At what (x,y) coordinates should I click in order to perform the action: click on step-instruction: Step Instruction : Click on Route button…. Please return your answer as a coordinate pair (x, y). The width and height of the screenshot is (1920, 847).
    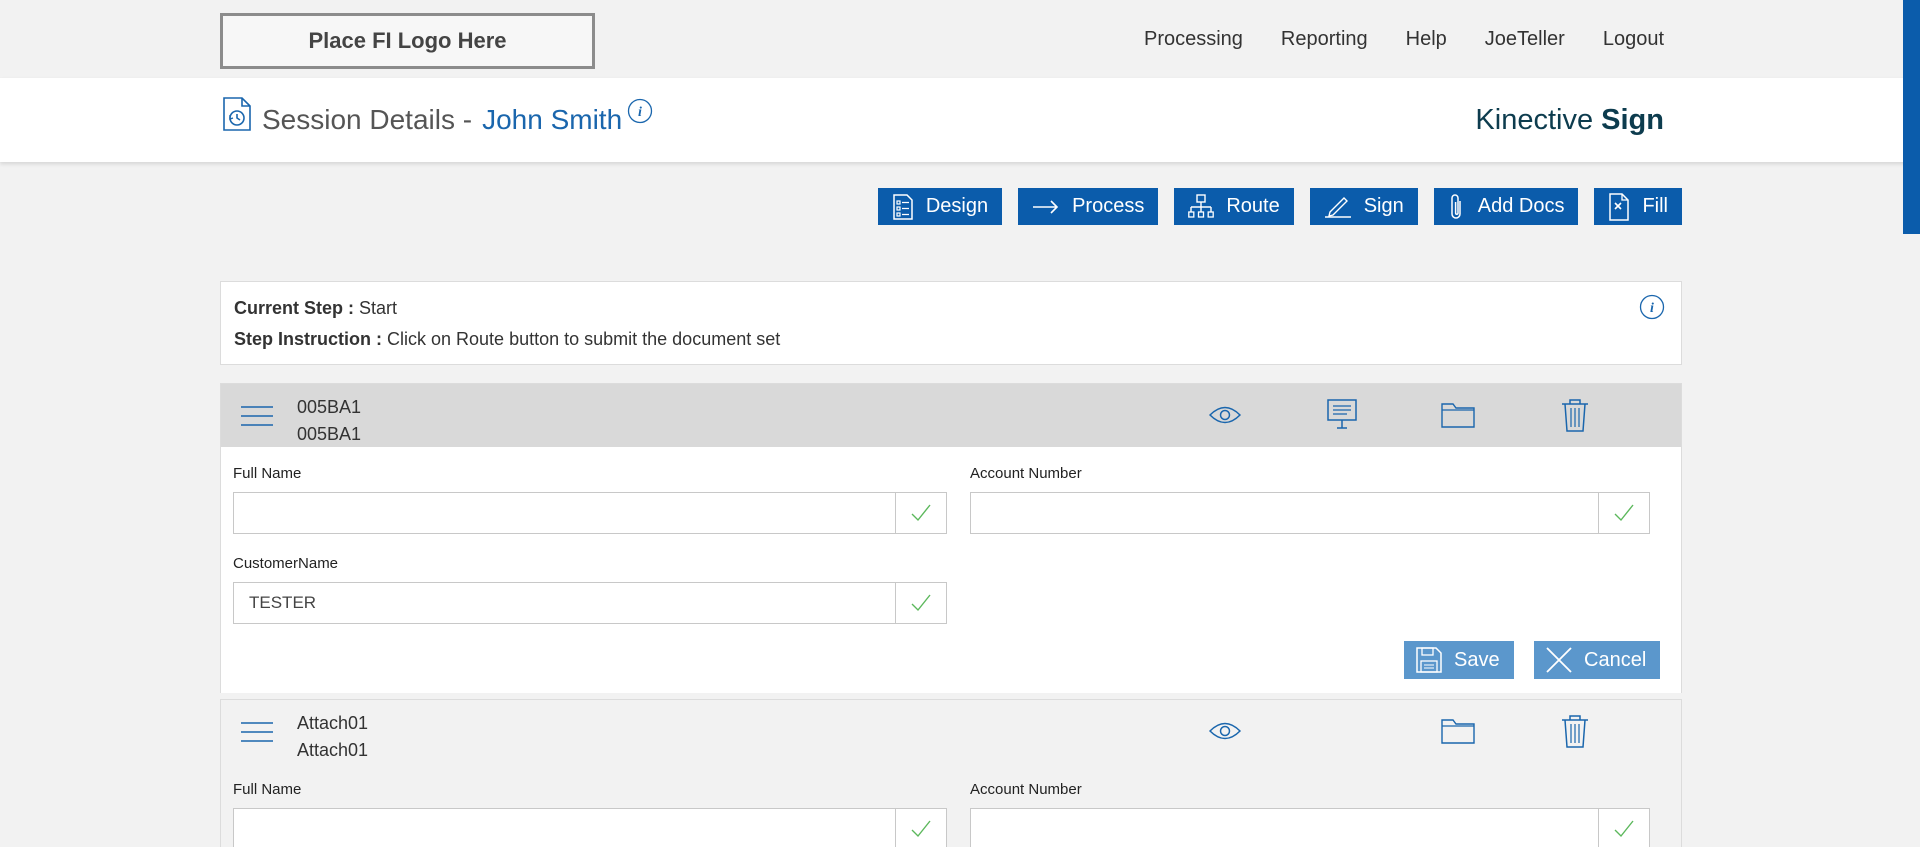
    Looking at the image, I should click on (507, 339).